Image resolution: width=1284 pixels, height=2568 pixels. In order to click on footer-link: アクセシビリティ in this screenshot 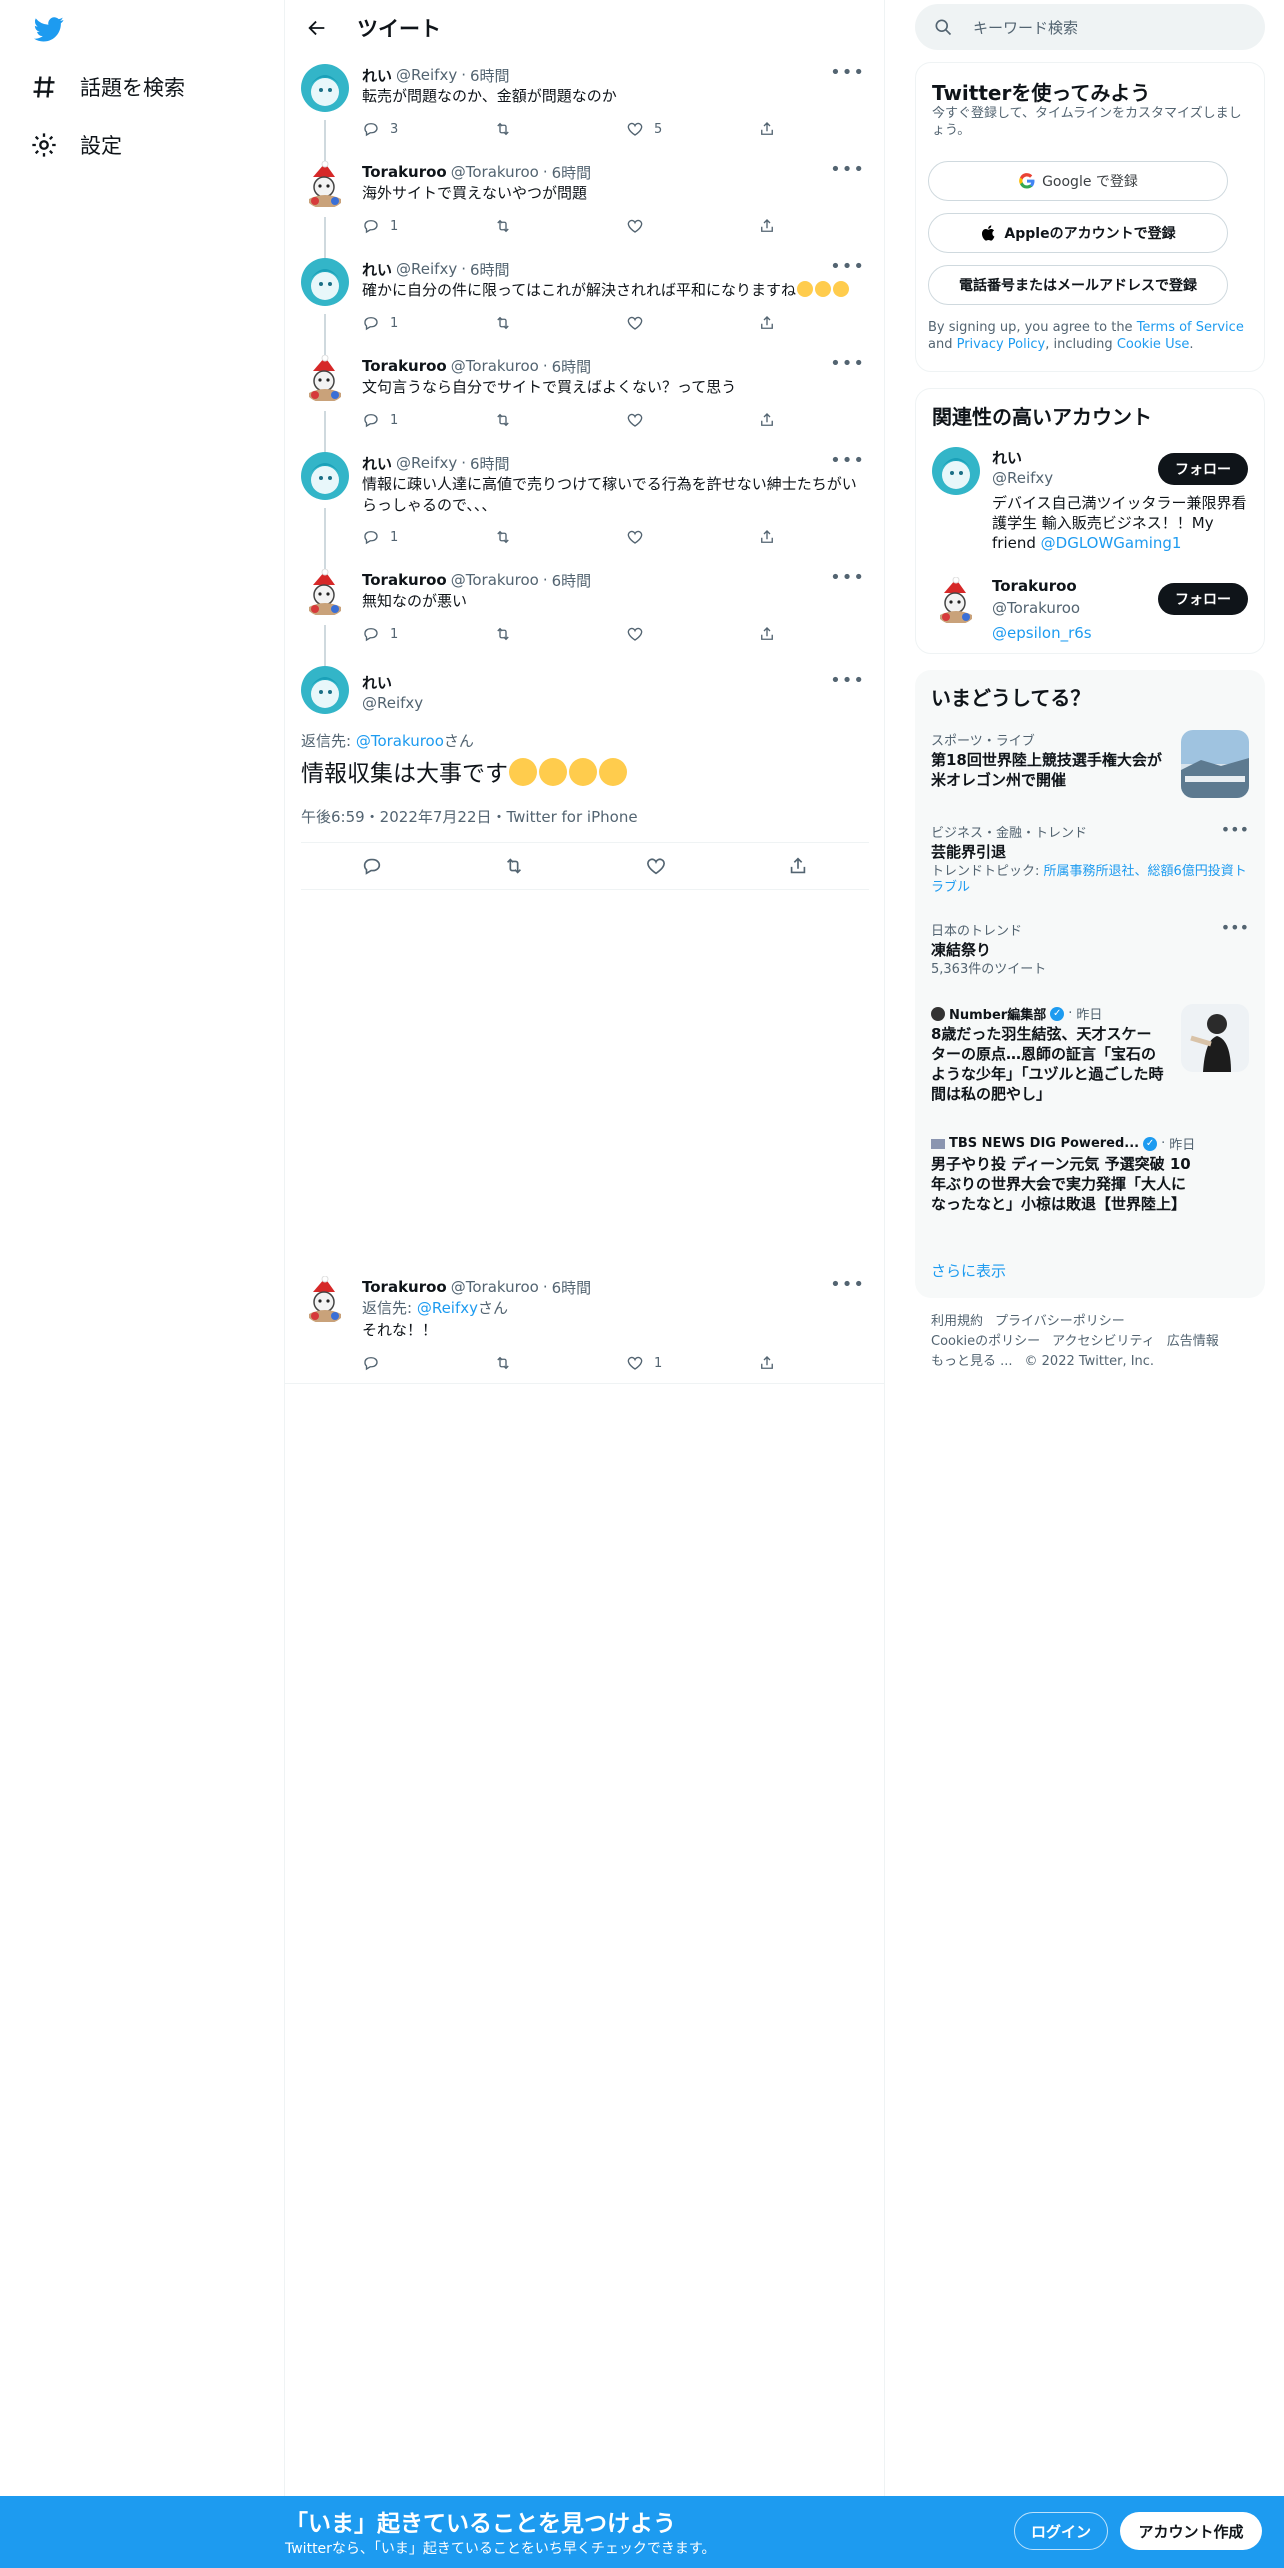, I will do `click(1103, 1341)`.